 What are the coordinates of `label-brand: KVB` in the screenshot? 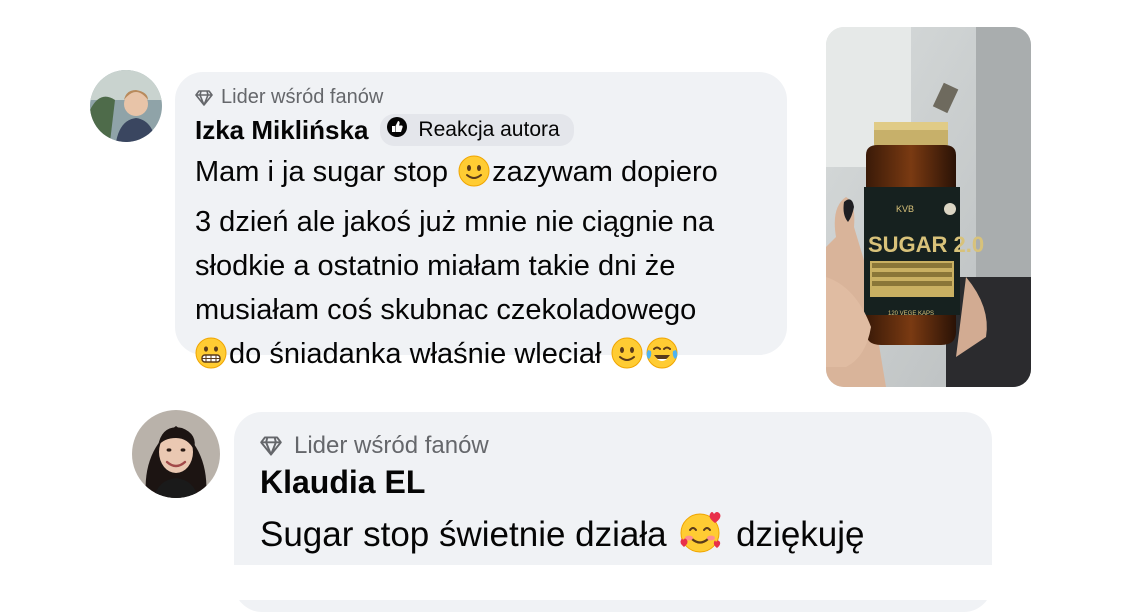 It's located at (905, 209).